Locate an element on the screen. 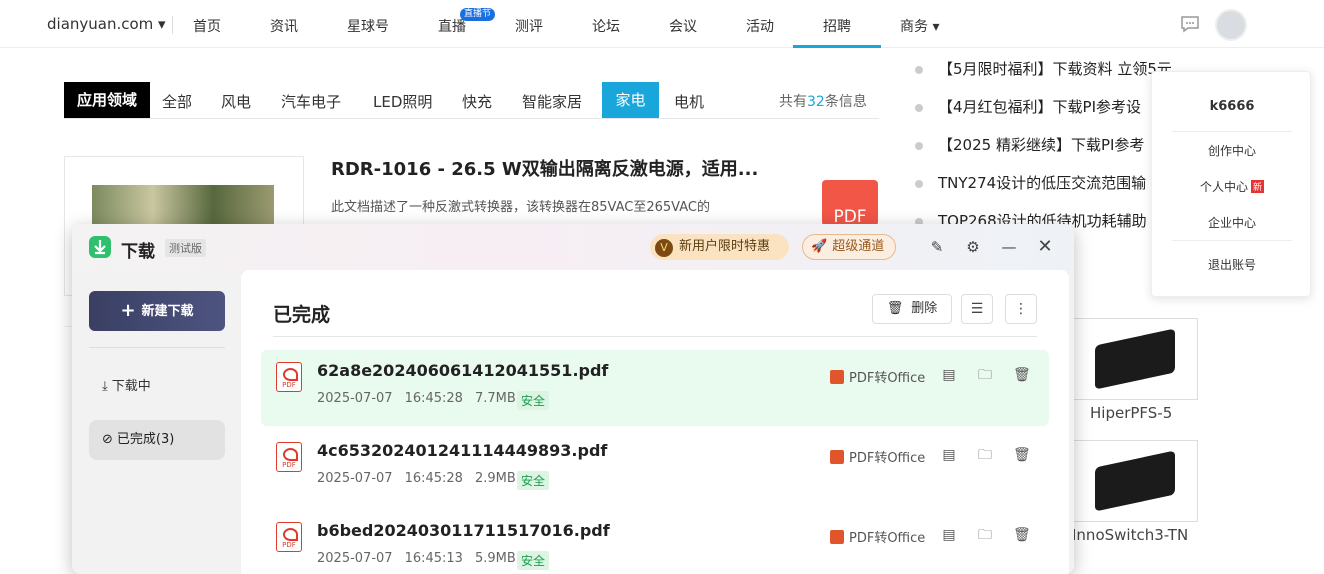  category-smarthome: 智能家居 is located at coordinates (552, 101).